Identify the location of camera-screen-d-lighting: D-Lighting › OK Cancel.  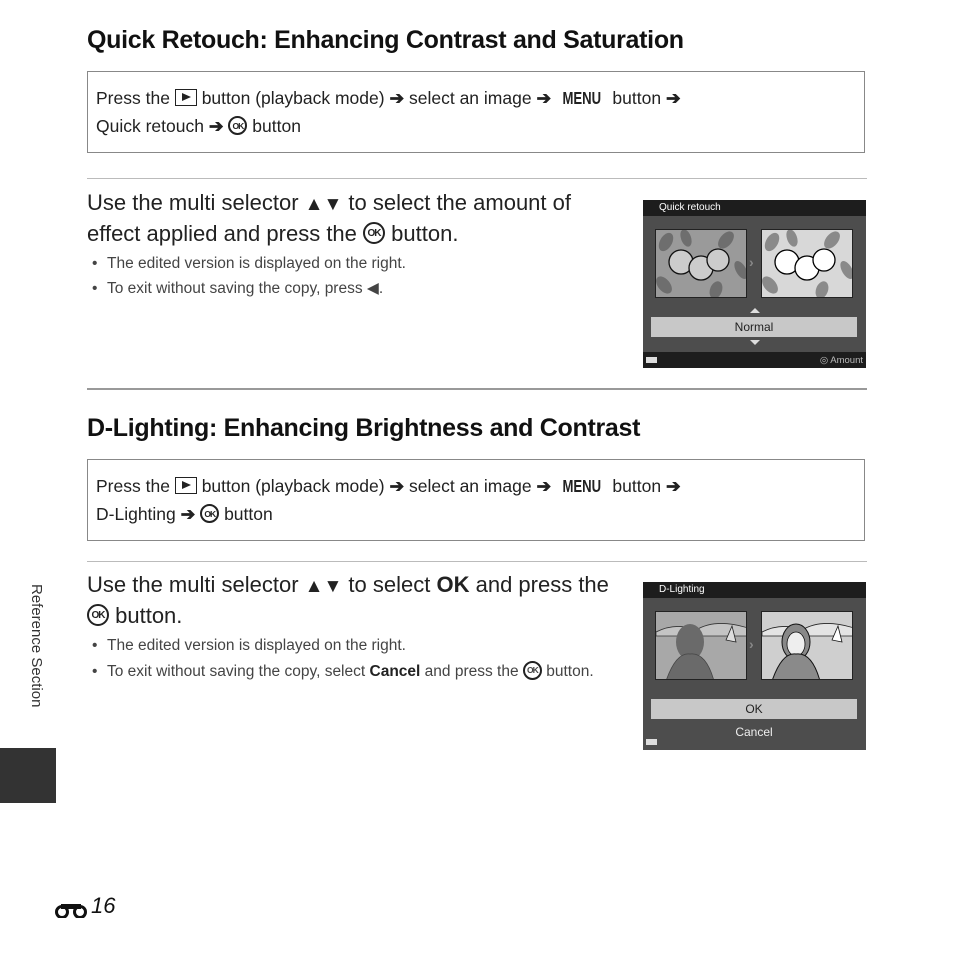
(754, 666).